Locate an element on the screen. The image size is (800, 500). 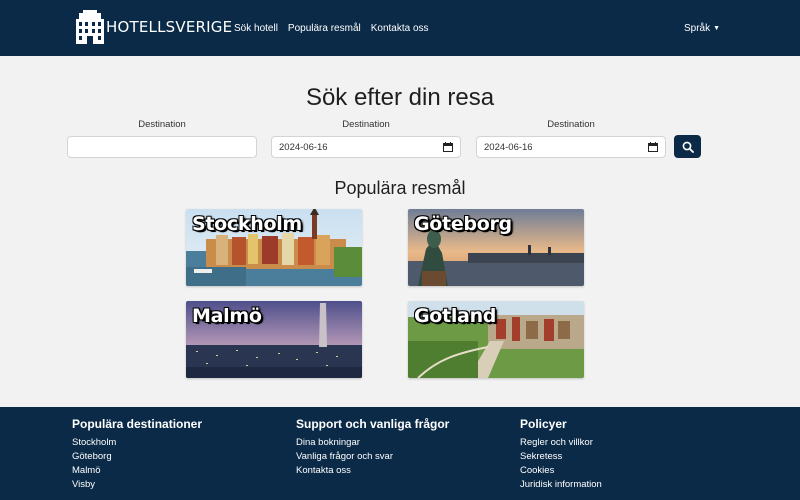
brand-link: HOTELLSVERIGE is located at coordinates (154, 27).